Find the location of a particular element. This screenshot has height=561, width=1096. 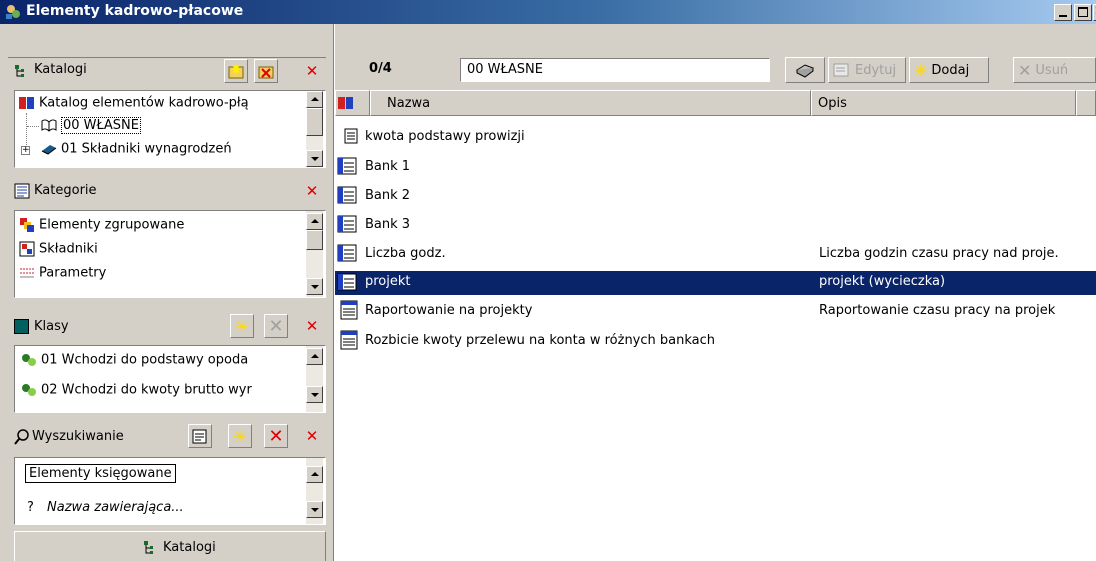

new-catalog-button is located at coordinates (236, 71).